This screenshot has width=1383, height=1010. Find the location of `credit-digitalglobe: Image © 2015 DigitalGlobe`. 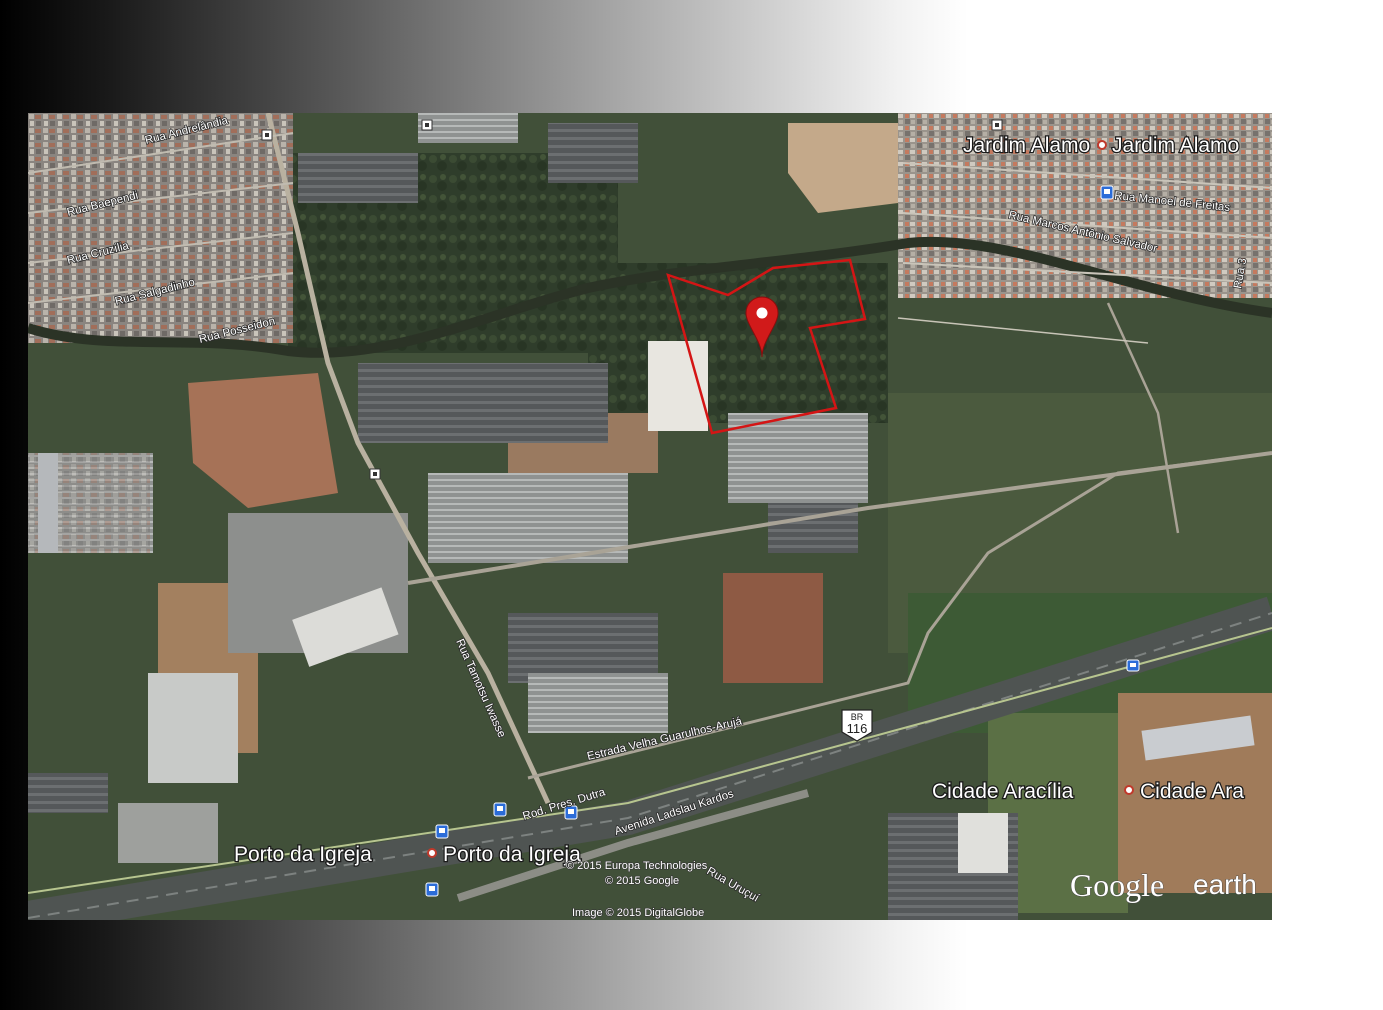

credit-digitalglobe: Image © 2015 DigitalGlobe is located at coordinates (638, 913).